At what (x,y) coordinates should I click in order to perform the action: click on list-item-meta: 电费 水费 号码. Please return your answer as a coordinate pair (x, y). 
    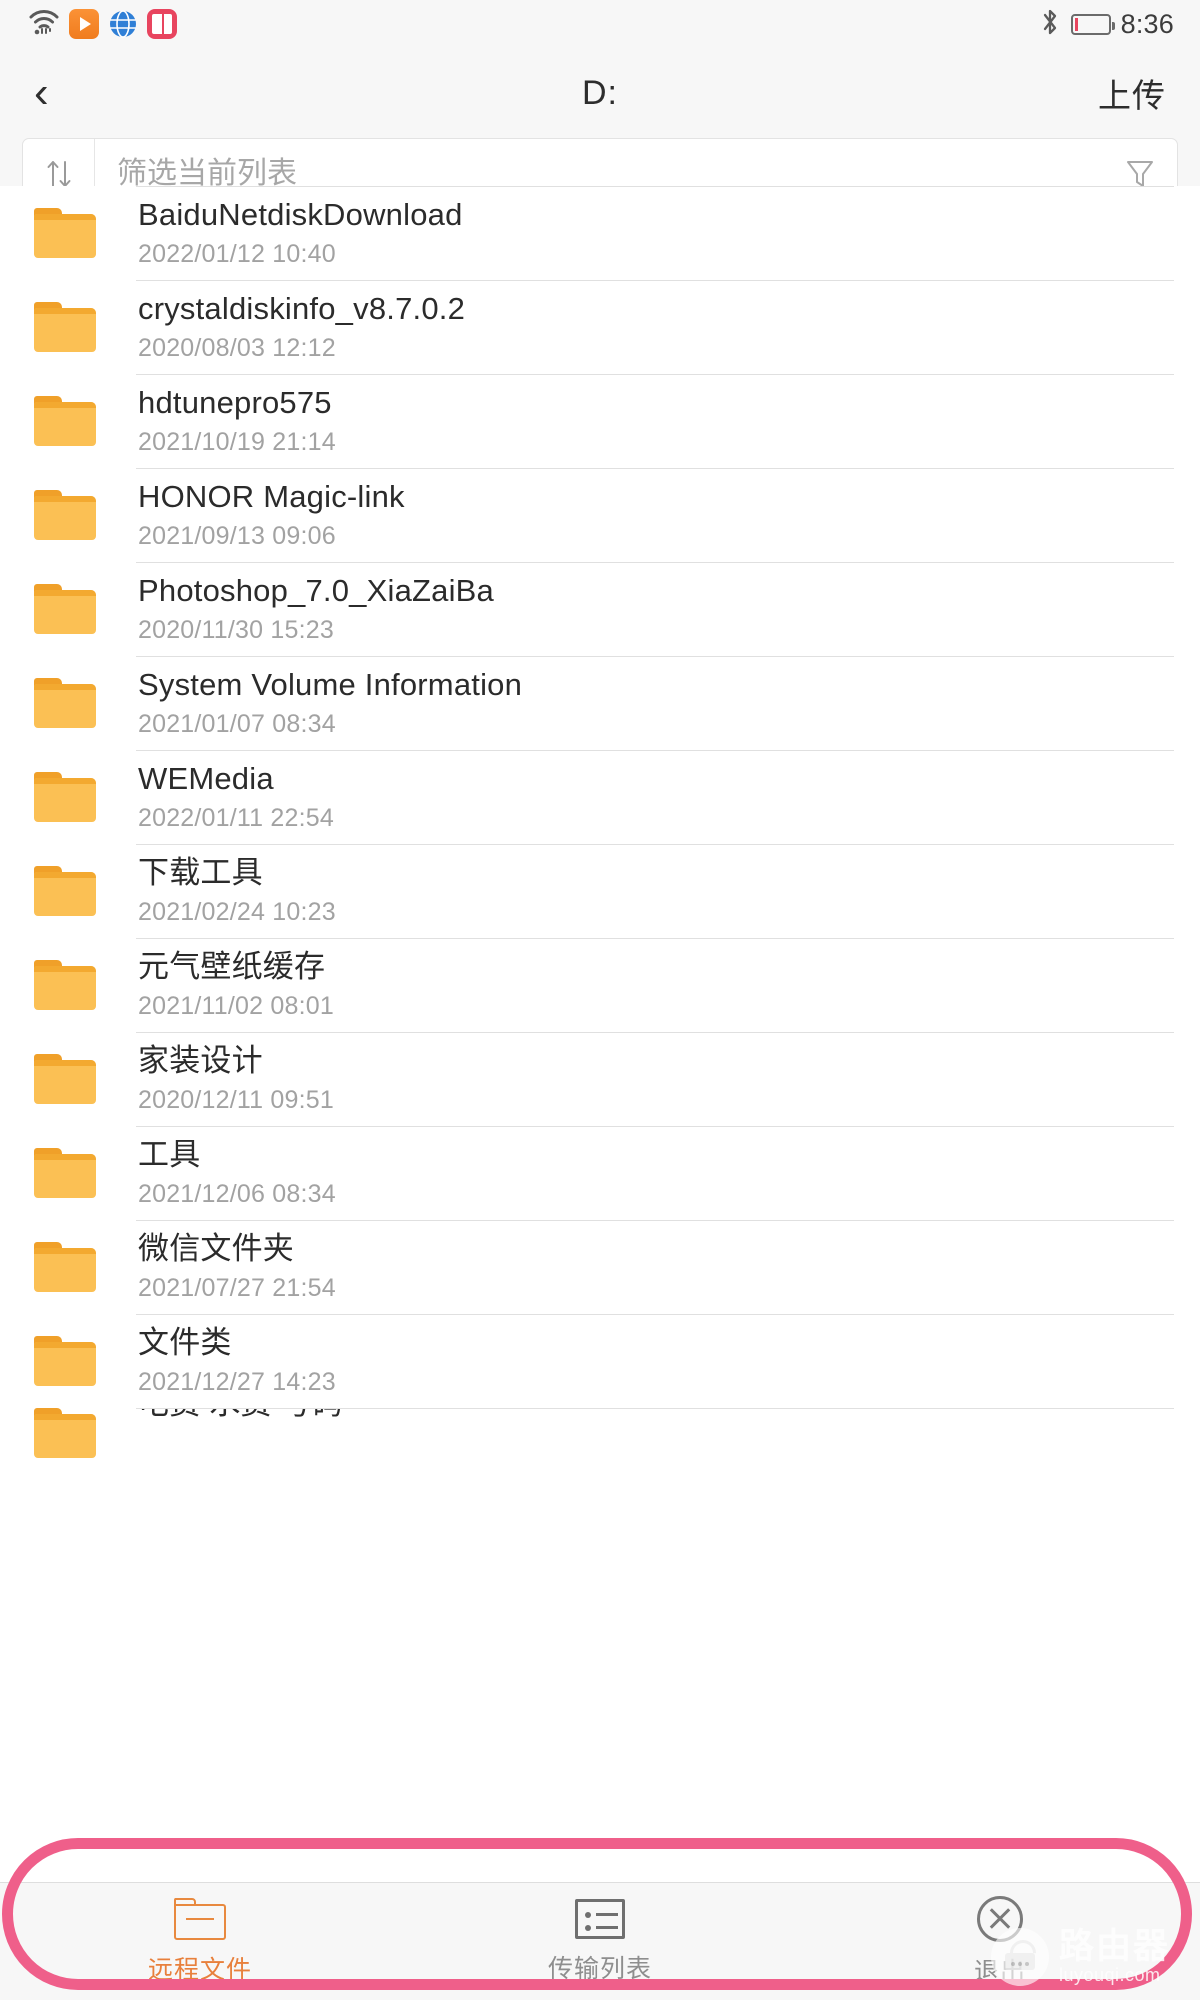
    Looking at the image, I should click on (240, 1415).